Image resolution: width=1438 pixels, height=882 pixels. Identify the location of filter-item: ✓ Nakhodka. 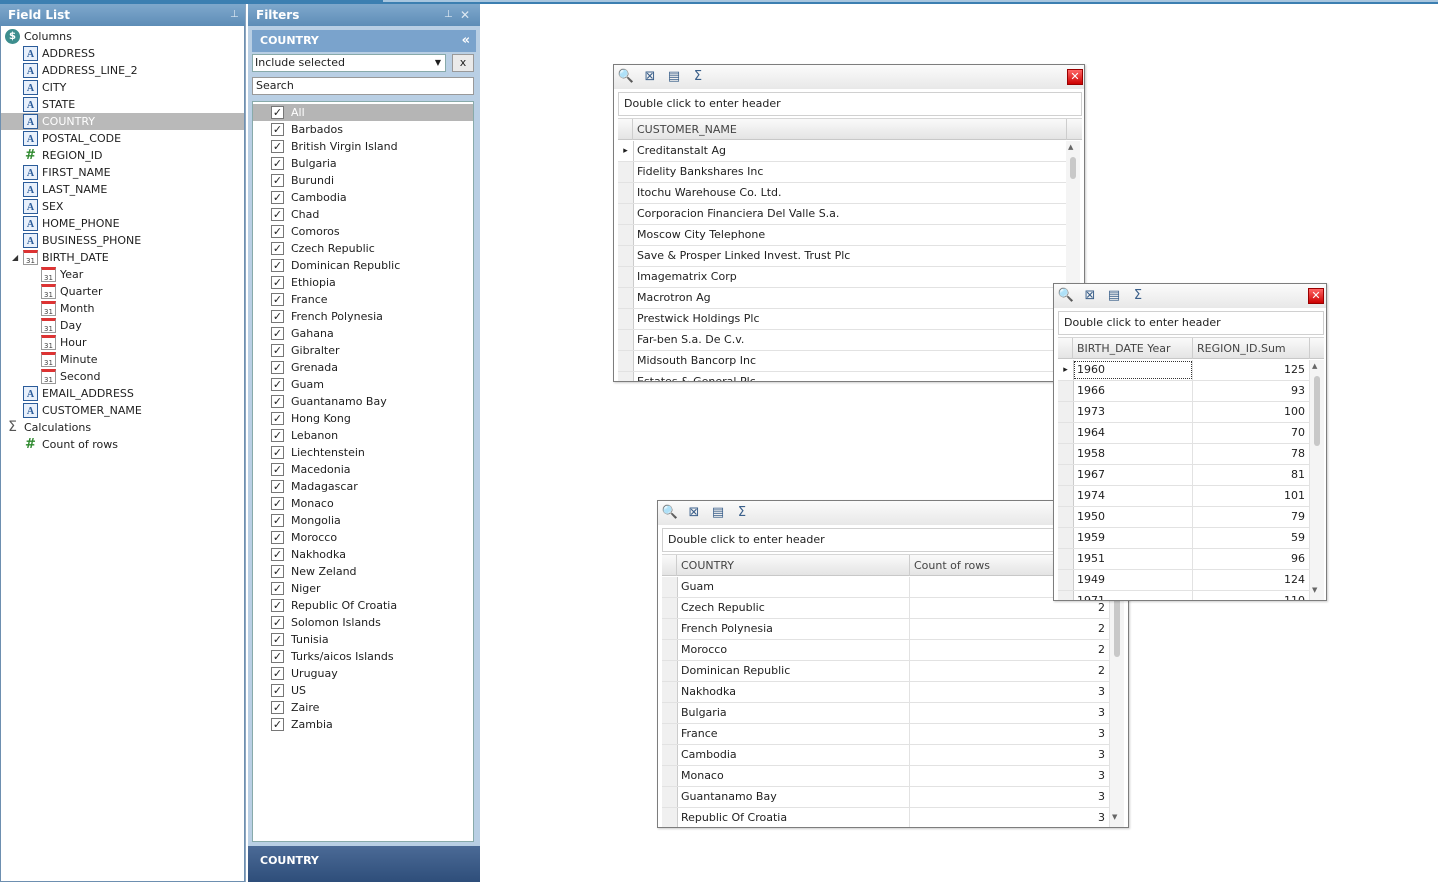
(363, 554).